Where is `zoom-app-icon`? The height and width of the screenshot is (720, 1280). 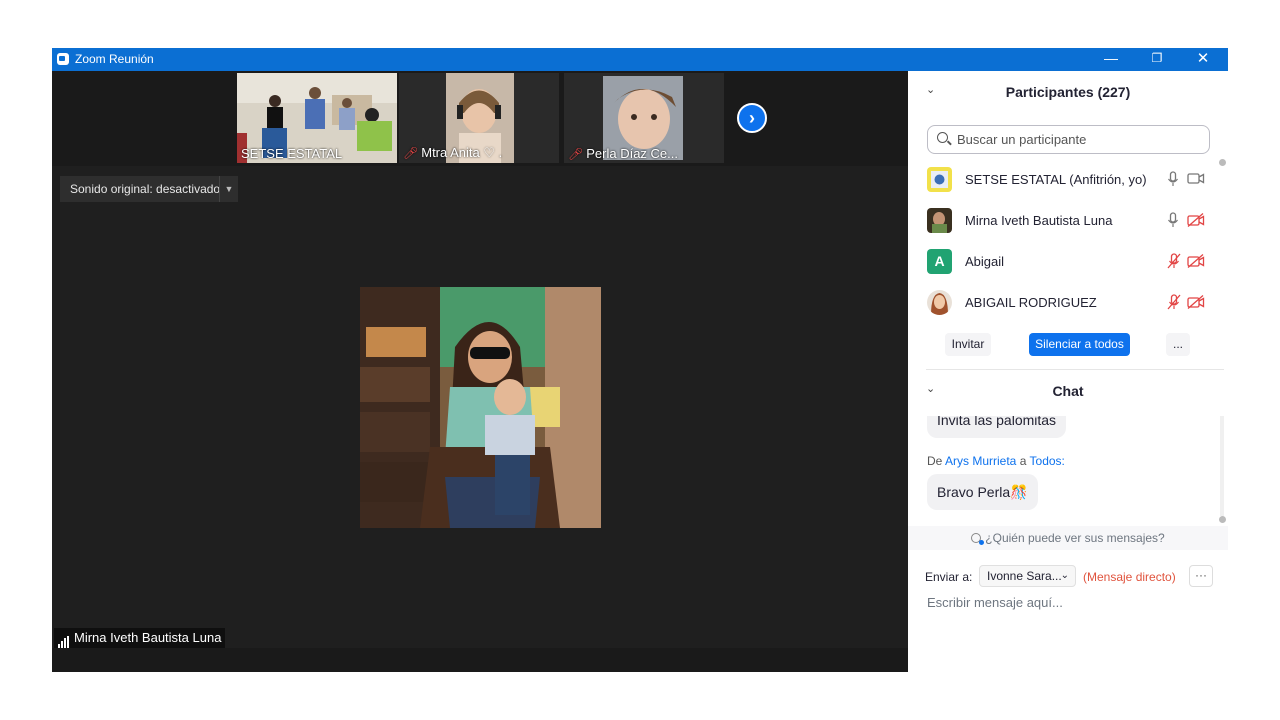 zoom-app-icon is located at coordinates (63, 59).